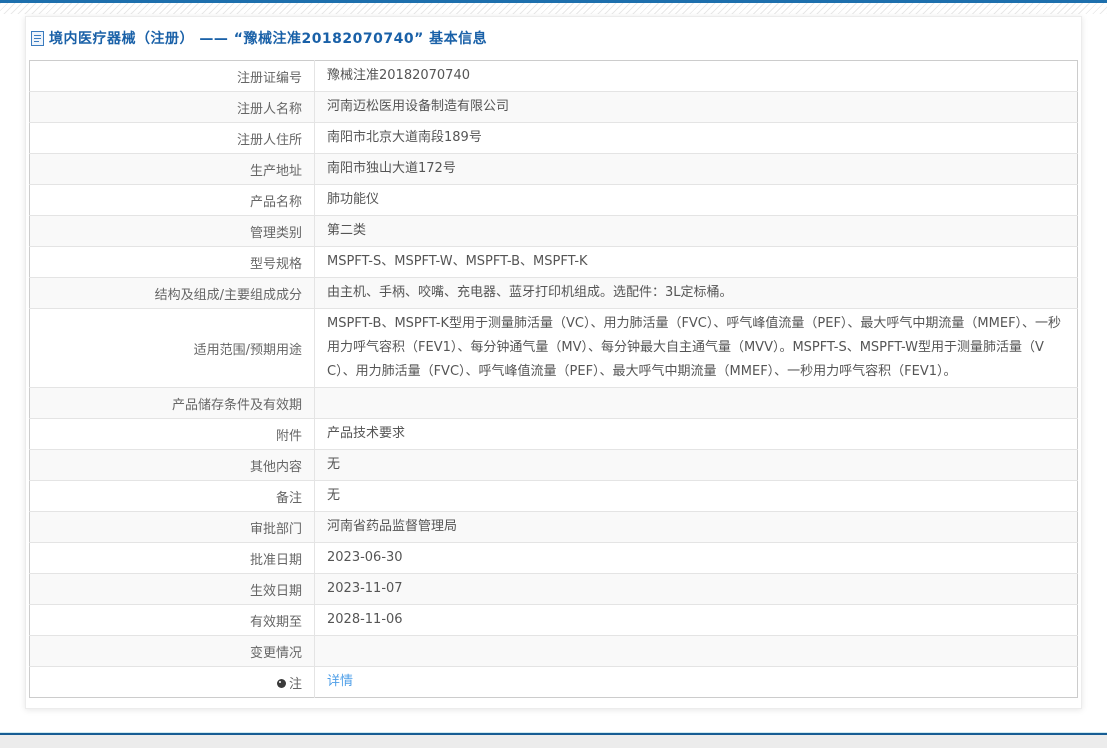  I want to click on table-row: 批准日期 2023-06-30, so click(553, 558).